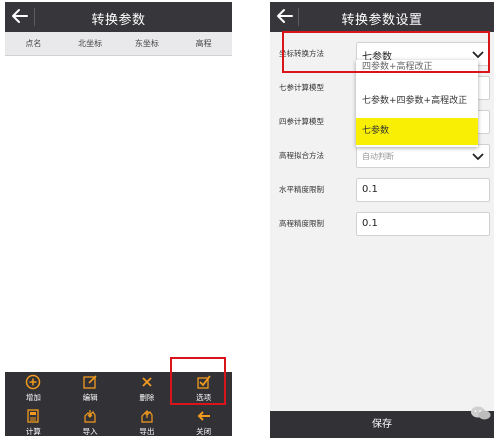 This screenshot has width=494, height=438. What do you see at coordinates (33, 43) in the screenshot?
I see `column-header-point-name: 点名` at bounding box center [33, 43].